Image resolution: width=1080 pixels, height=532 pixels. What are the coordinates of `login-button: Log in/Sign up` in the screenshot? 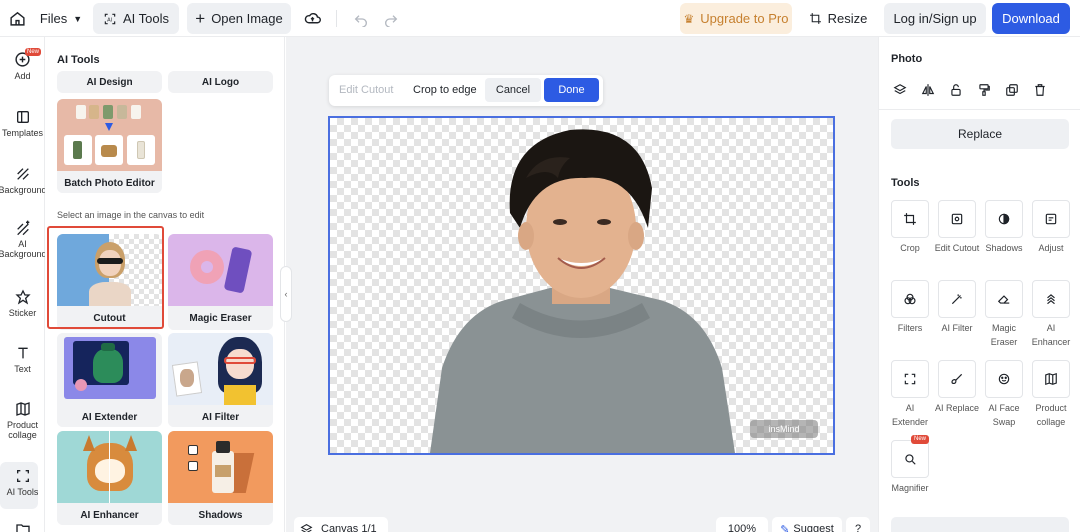 It's located at (935, 18).